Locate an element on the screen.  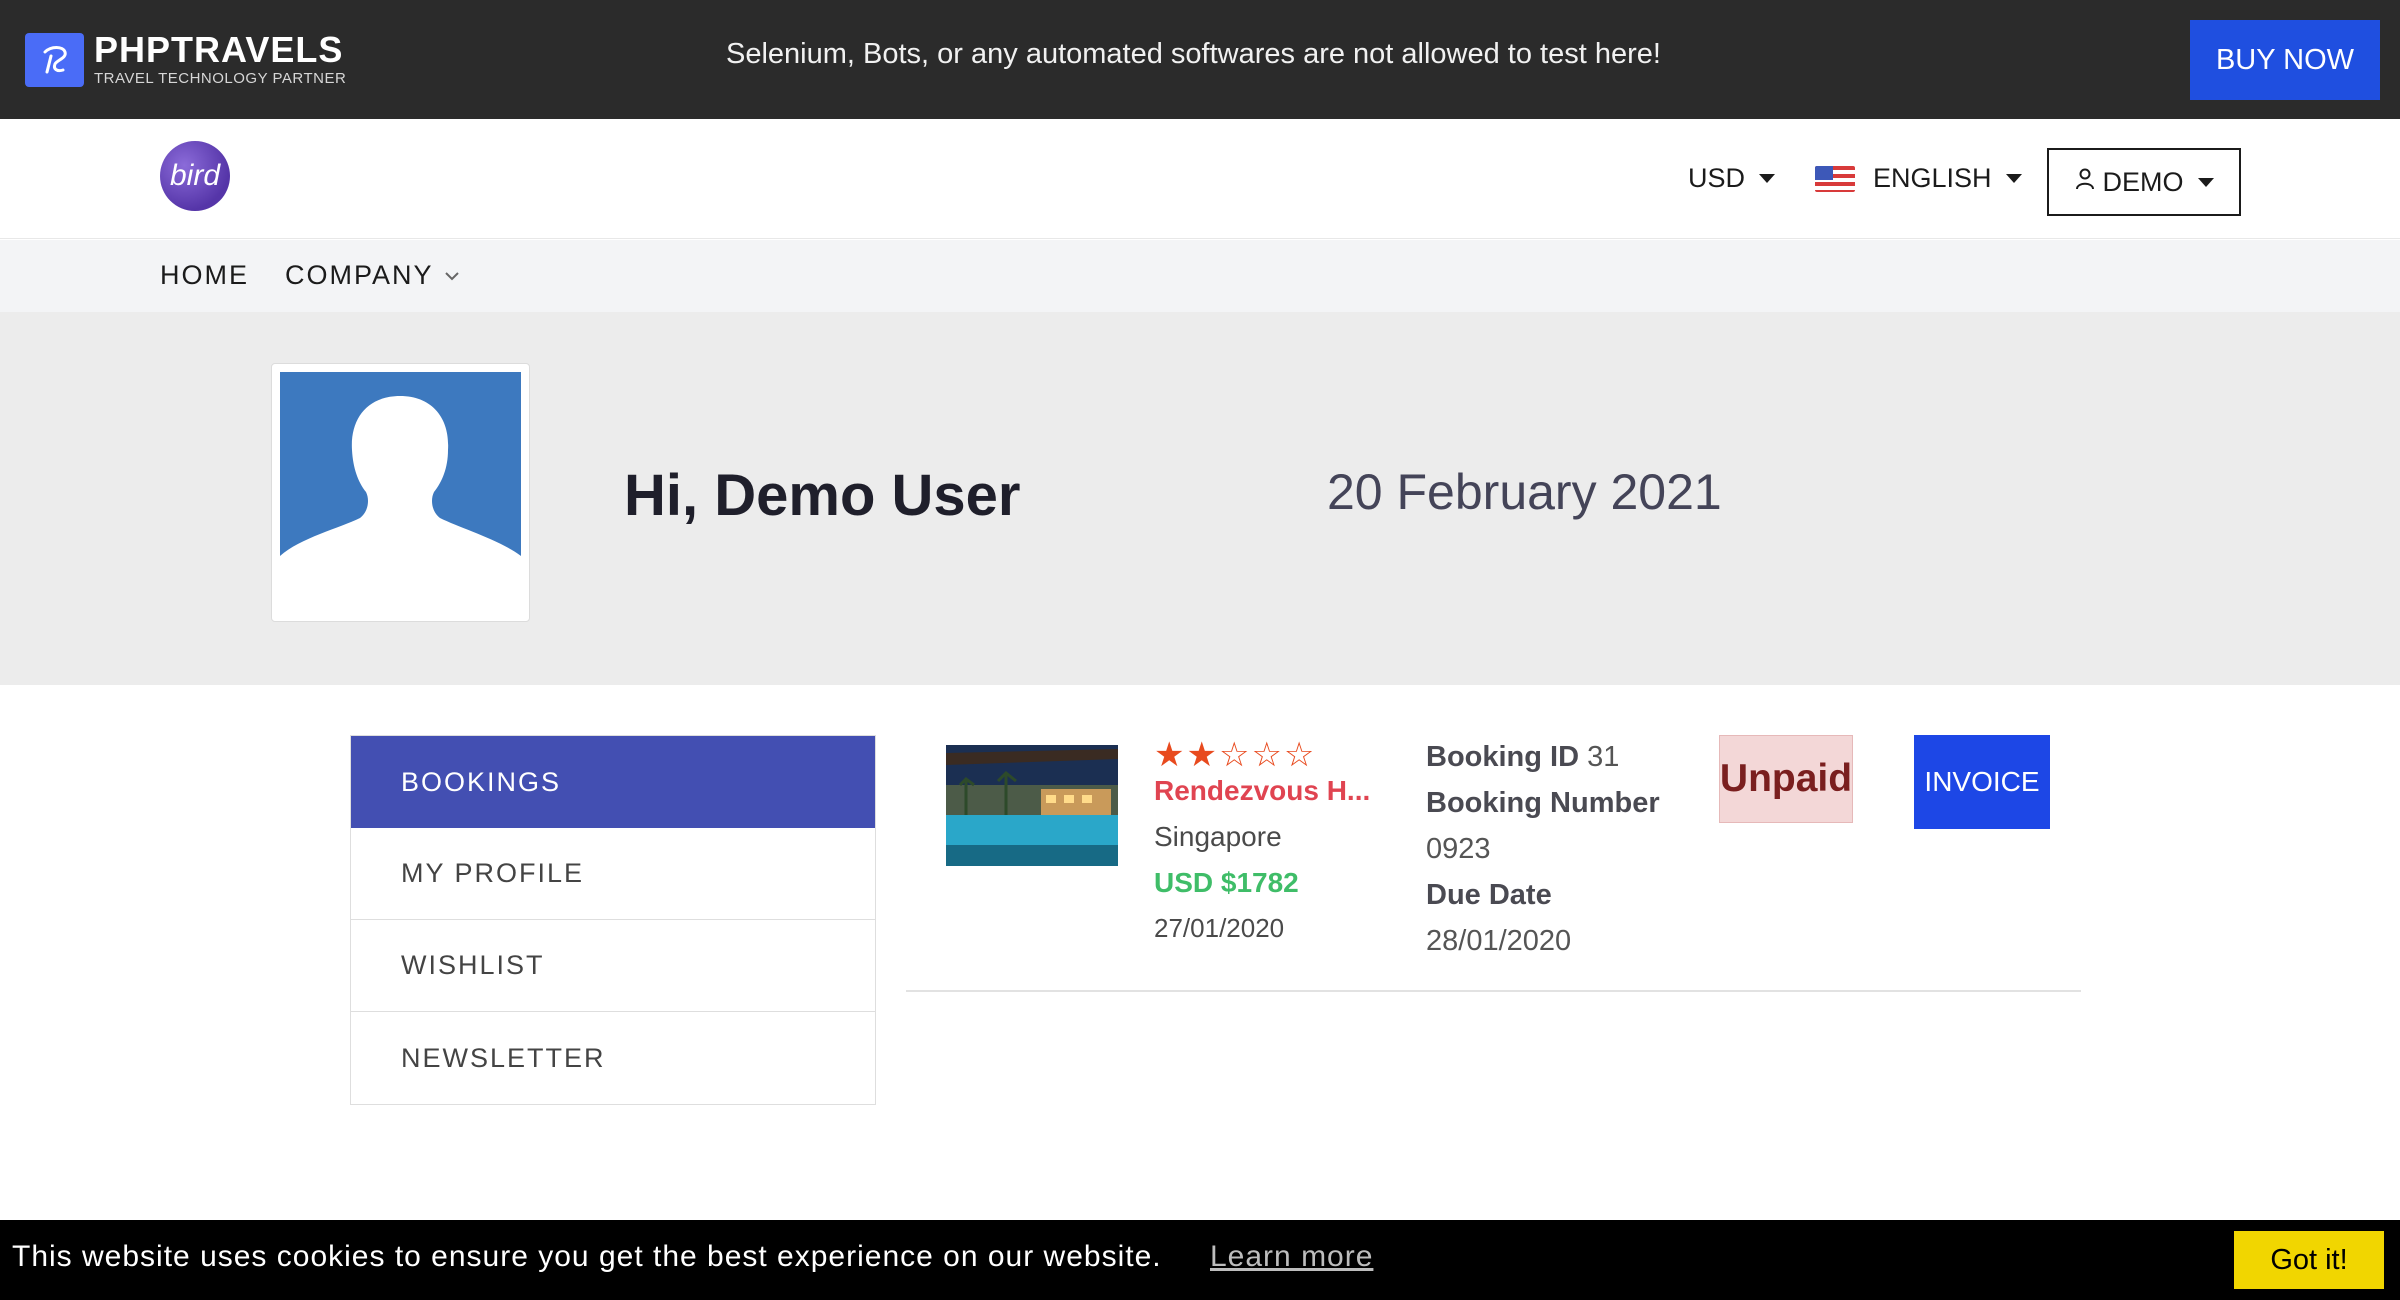
buy-now-button: BUY NOW is located at coordinates (2285, 60).